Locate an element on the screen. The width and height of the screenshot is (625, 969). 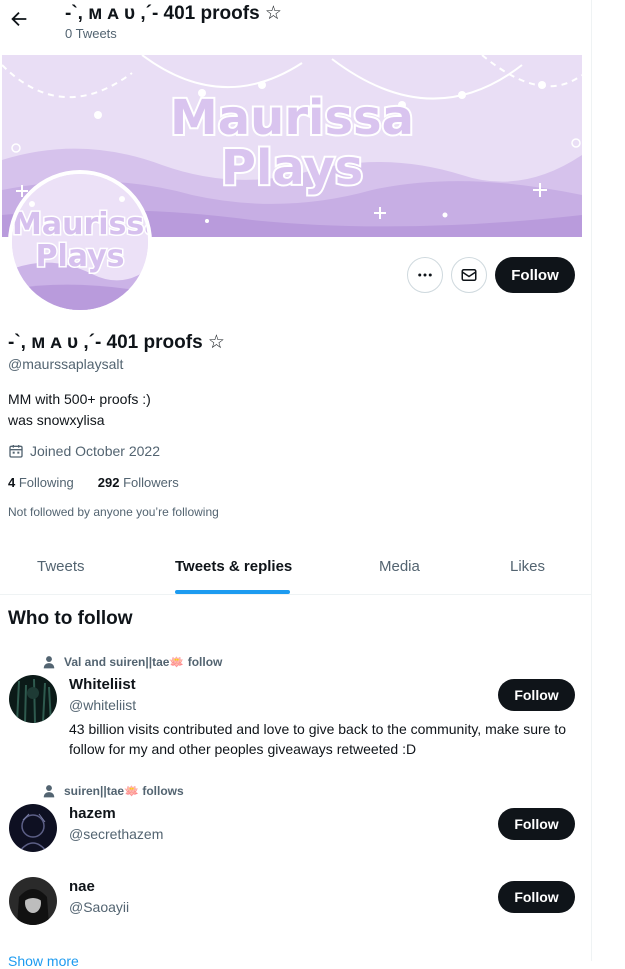
joined-date-text: Joined October 2022 is located at coordinates (95, 451).